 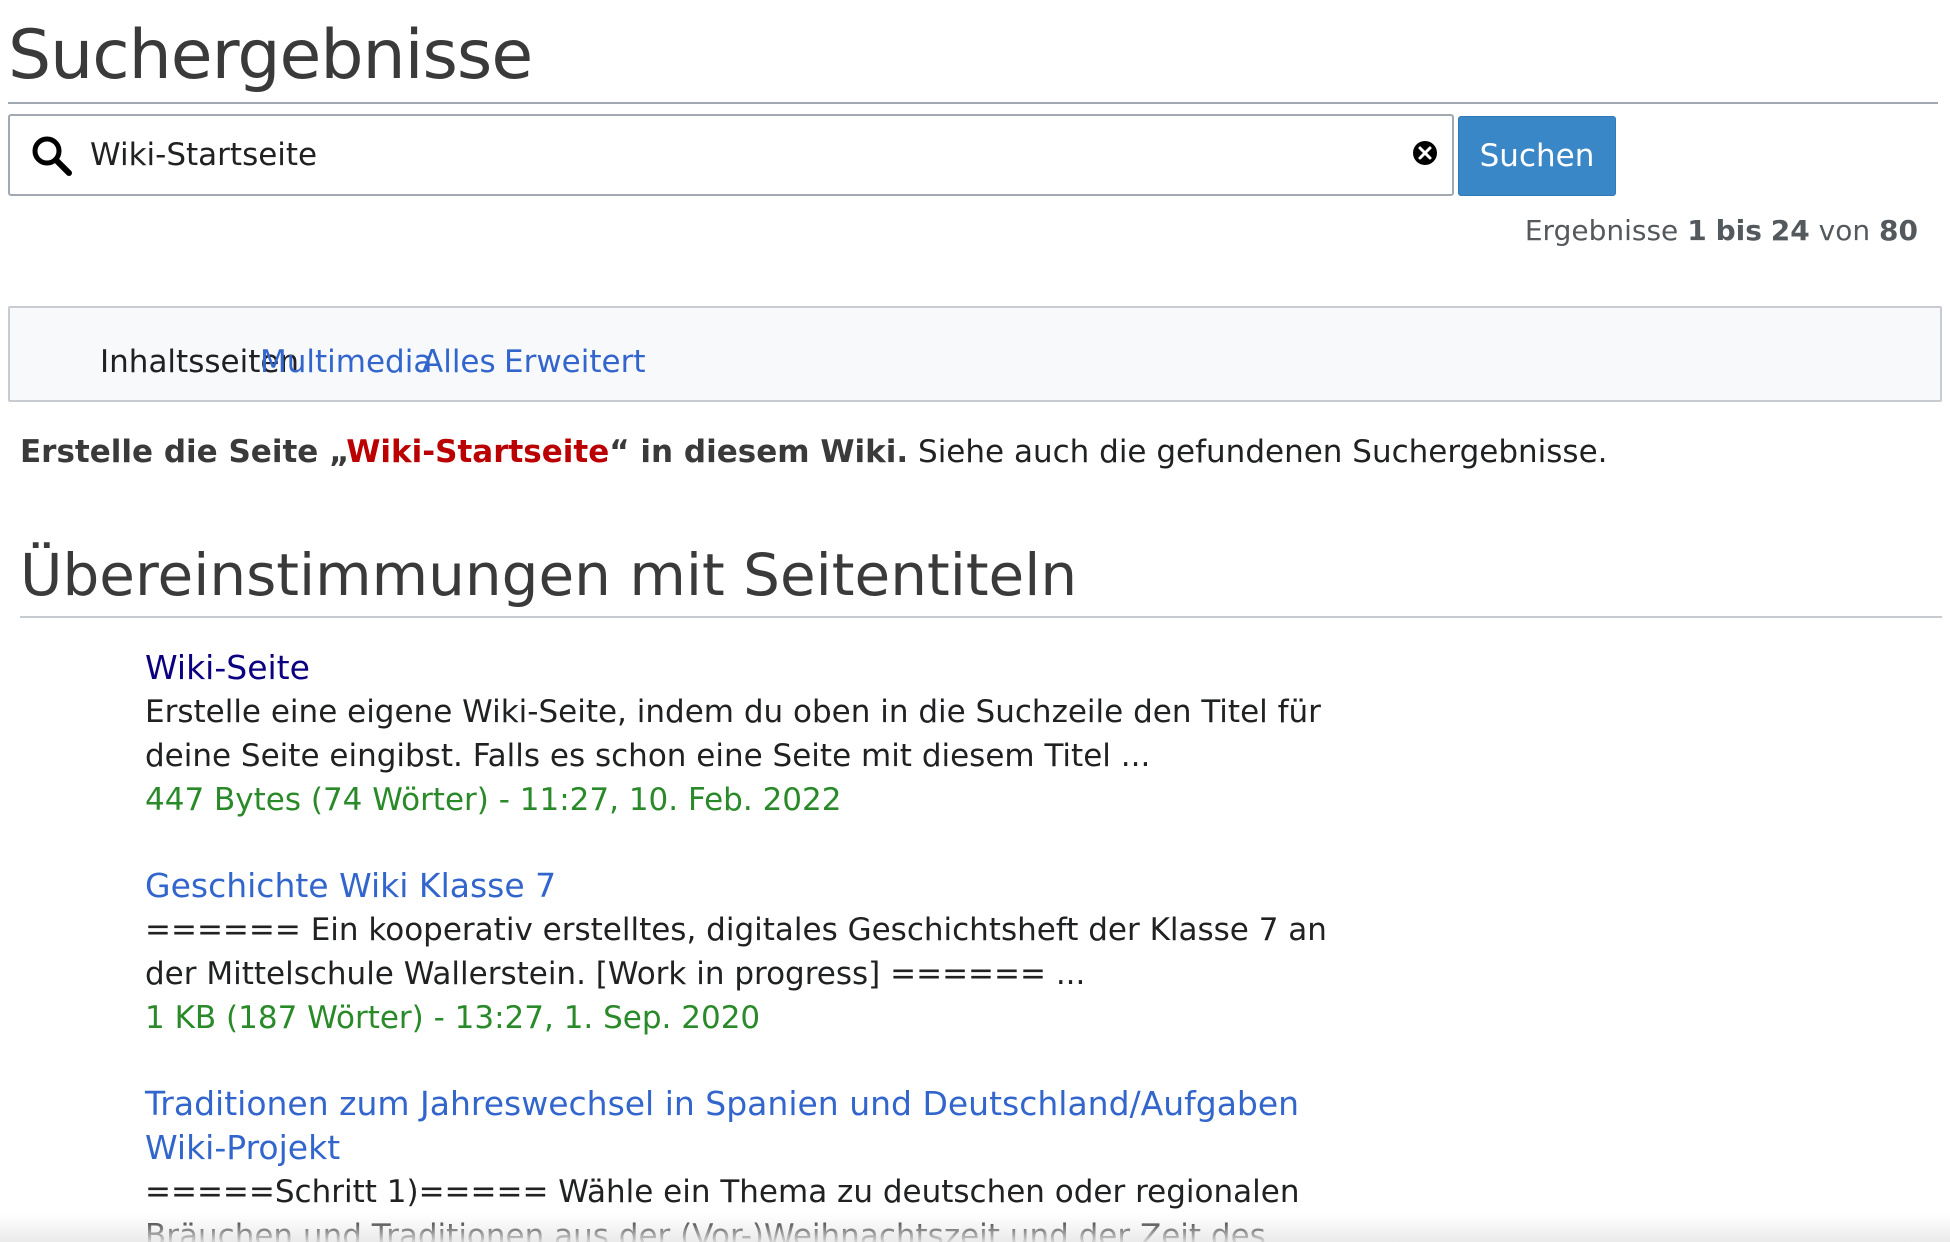 I want to click on bottom-fade, so click(x=975, y=1228).